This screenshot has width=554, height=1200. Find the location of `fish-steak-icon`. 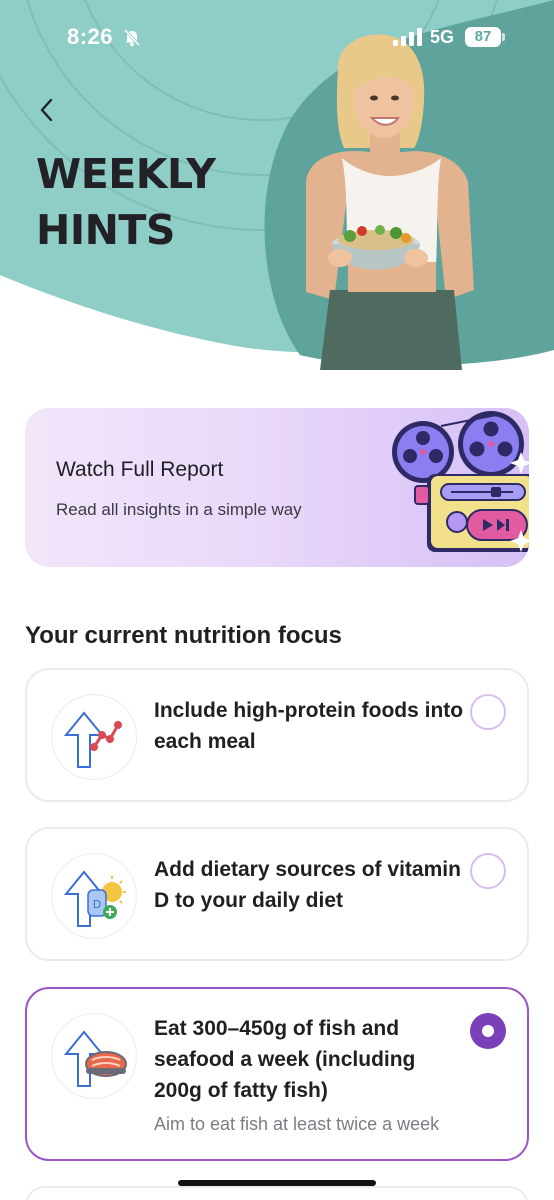

fish-steak-icon is located at coordinates (95, 1058).